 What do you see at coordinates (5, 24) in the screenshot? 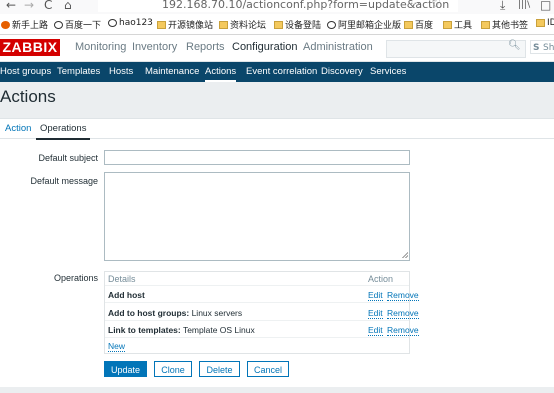
I see `firefox-icon` at bounding box center [5, 24].